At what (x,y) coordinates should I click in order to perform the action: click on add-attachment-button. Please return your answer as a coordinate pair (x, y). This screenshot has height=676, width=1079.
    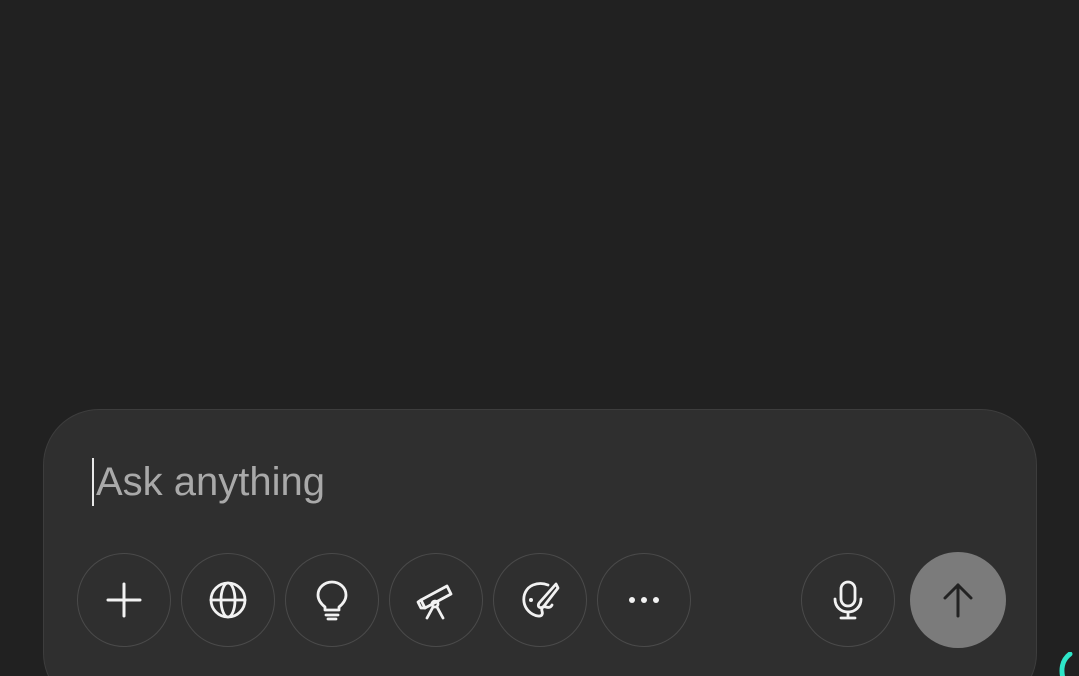
    Looking at the image, I should click on (124, 600).